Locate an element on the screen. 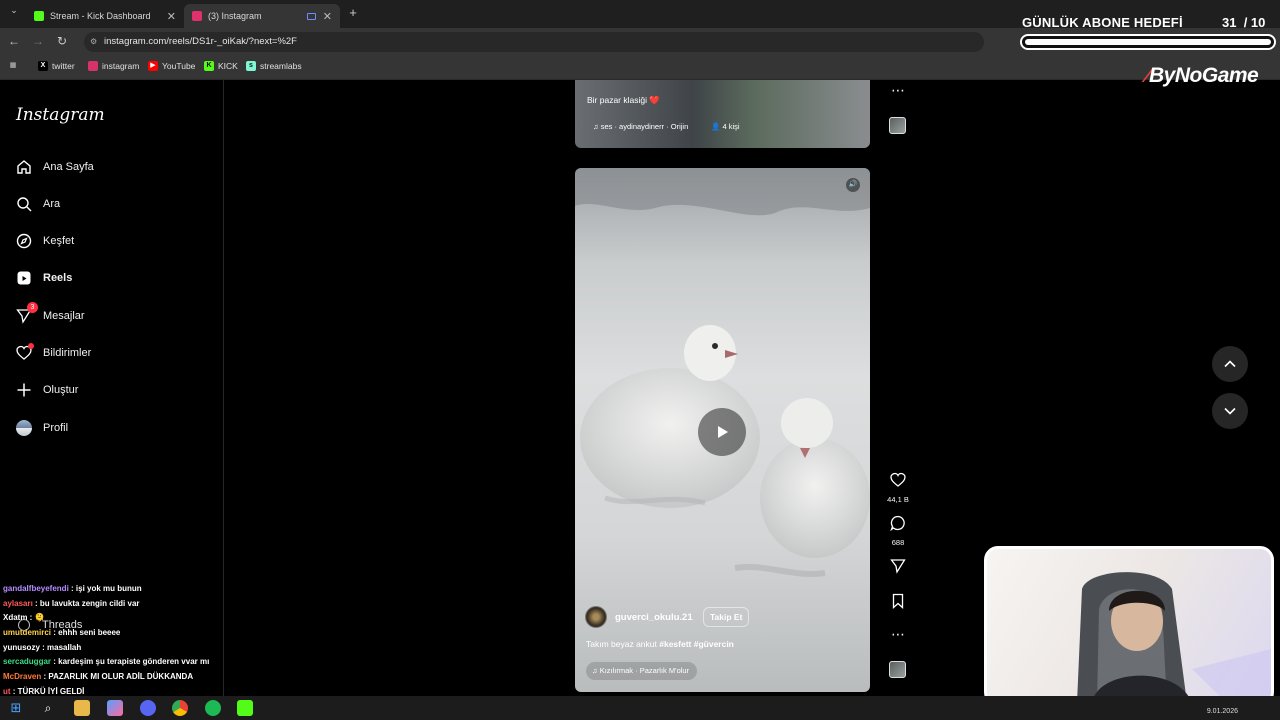  streamlabs-icon: s is located at coordinates (251, 66).